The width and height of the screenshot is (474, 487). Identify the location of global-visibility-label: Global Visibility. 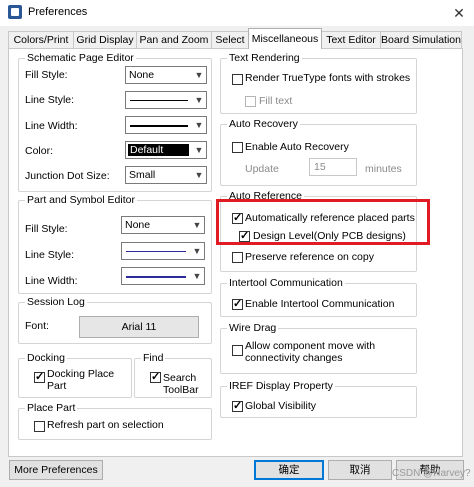
(281, 406).